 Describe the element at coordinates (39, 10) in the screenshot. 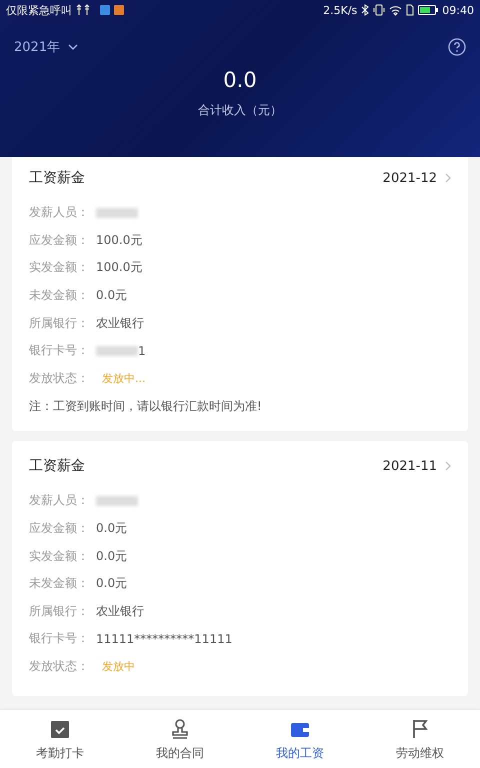

I see `status-text: 仅限紧急呼叫` at that location.